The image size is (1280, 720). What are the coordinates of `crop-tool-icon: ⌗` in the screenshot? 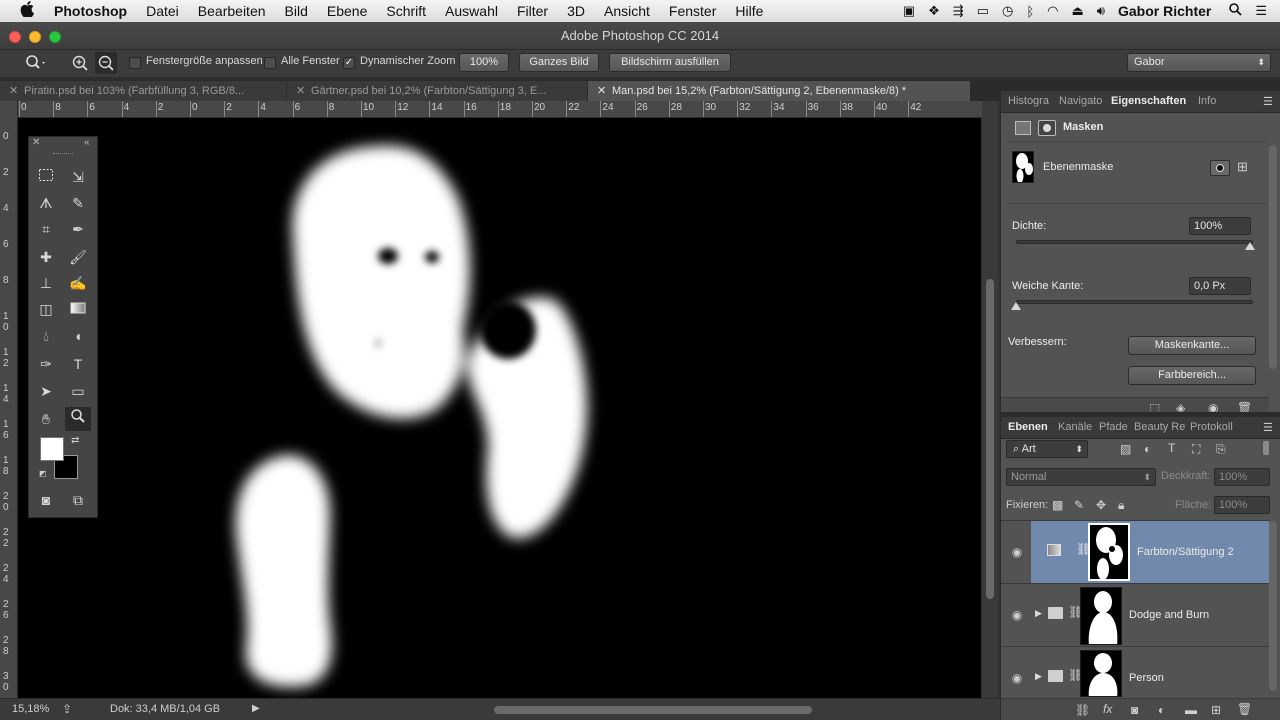 It's located at (46, 229).